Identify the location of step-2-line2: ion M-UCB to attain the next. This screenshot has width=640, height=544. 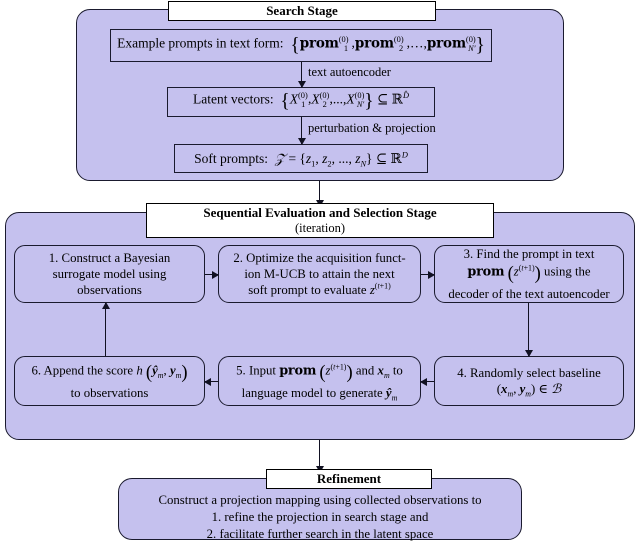
(319, 273).